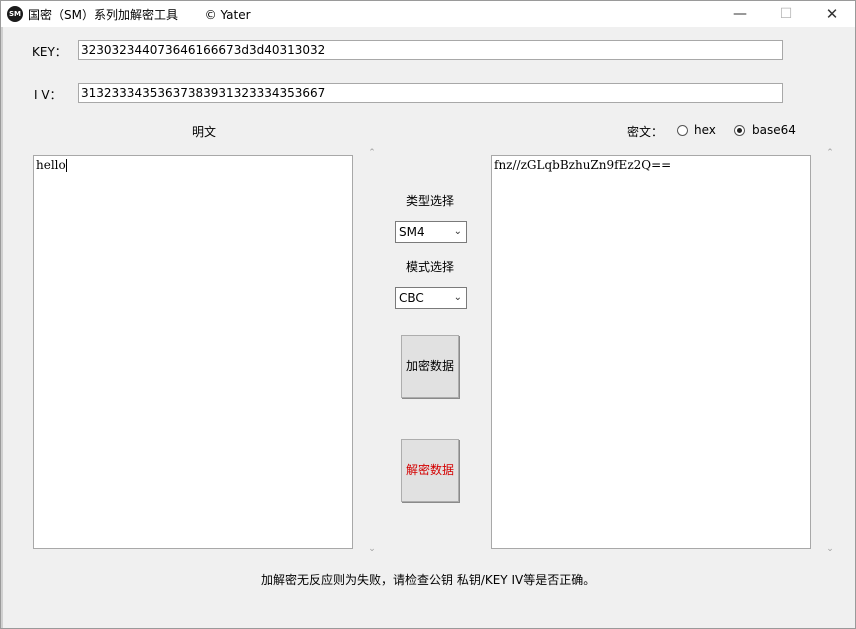 The width and height of the screenshot is (856, 629). What do you see at coordinates (830, 352) in the screenshot?
I see `ciphertext-scrollbar` at bounding box center [830, 352].